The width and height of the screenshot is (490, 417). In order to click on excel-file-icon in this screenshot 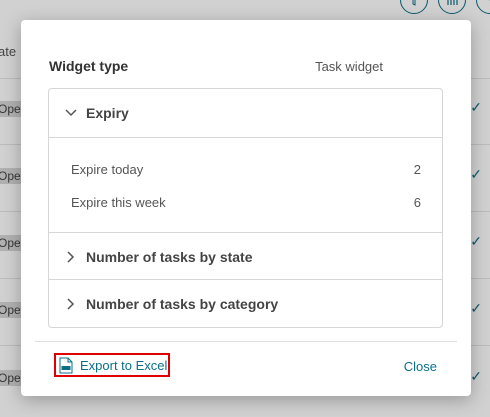, I will do `click(66, 365)`.